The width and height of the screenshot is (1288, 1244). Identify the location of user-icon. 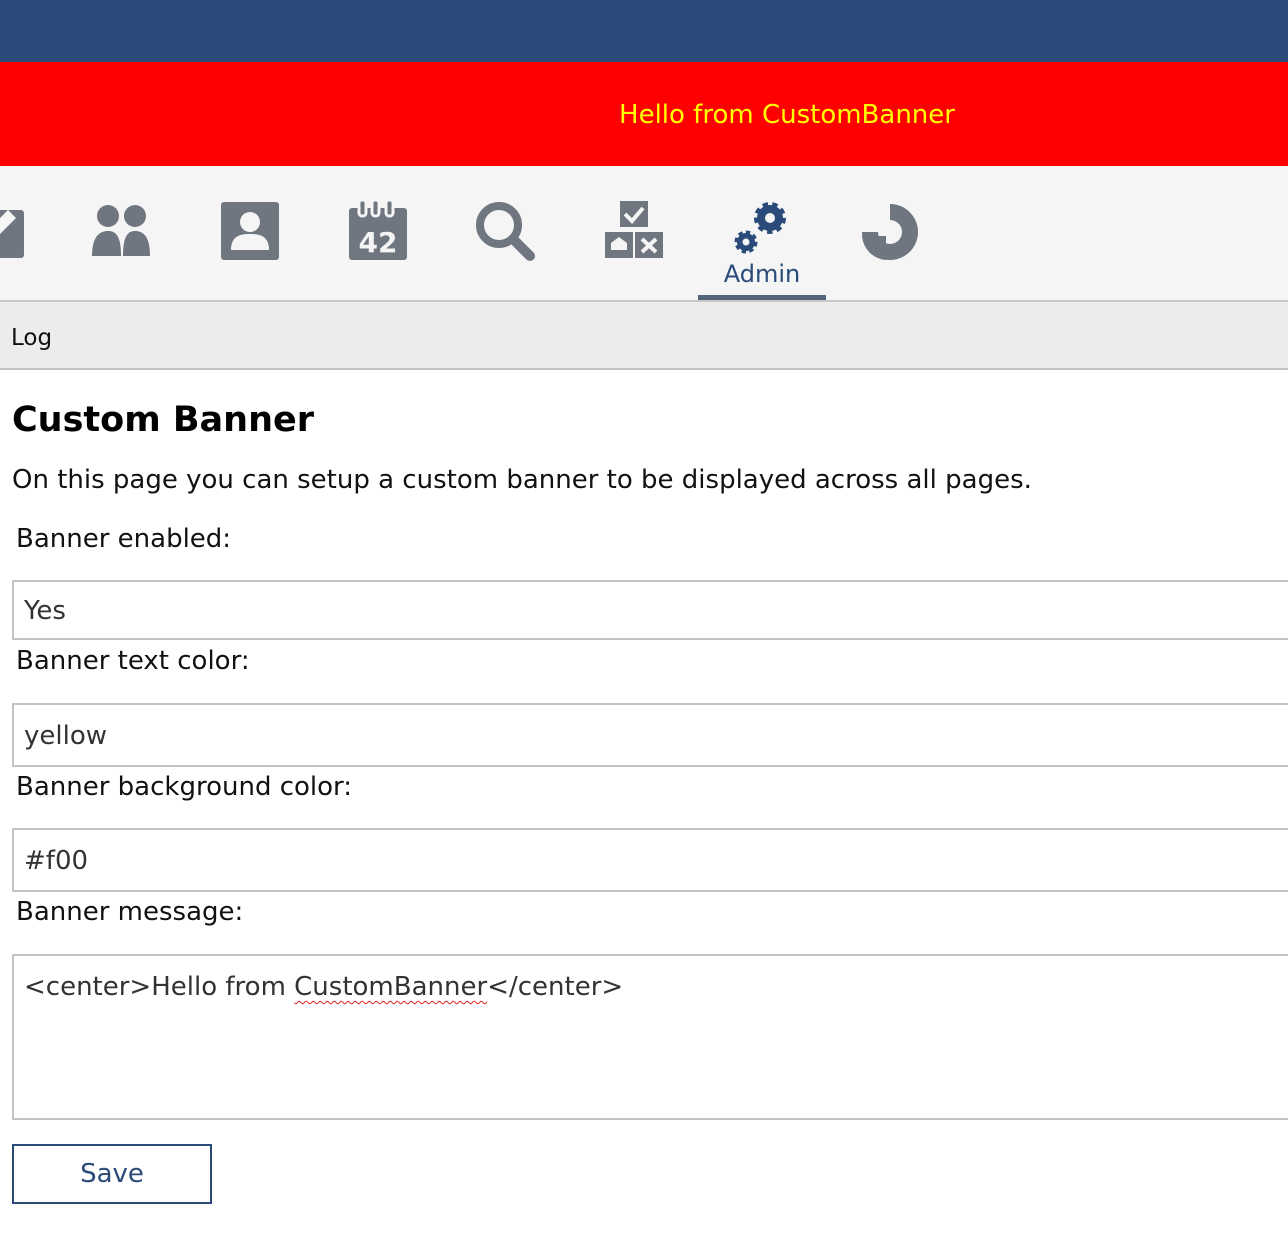
(250, 231).